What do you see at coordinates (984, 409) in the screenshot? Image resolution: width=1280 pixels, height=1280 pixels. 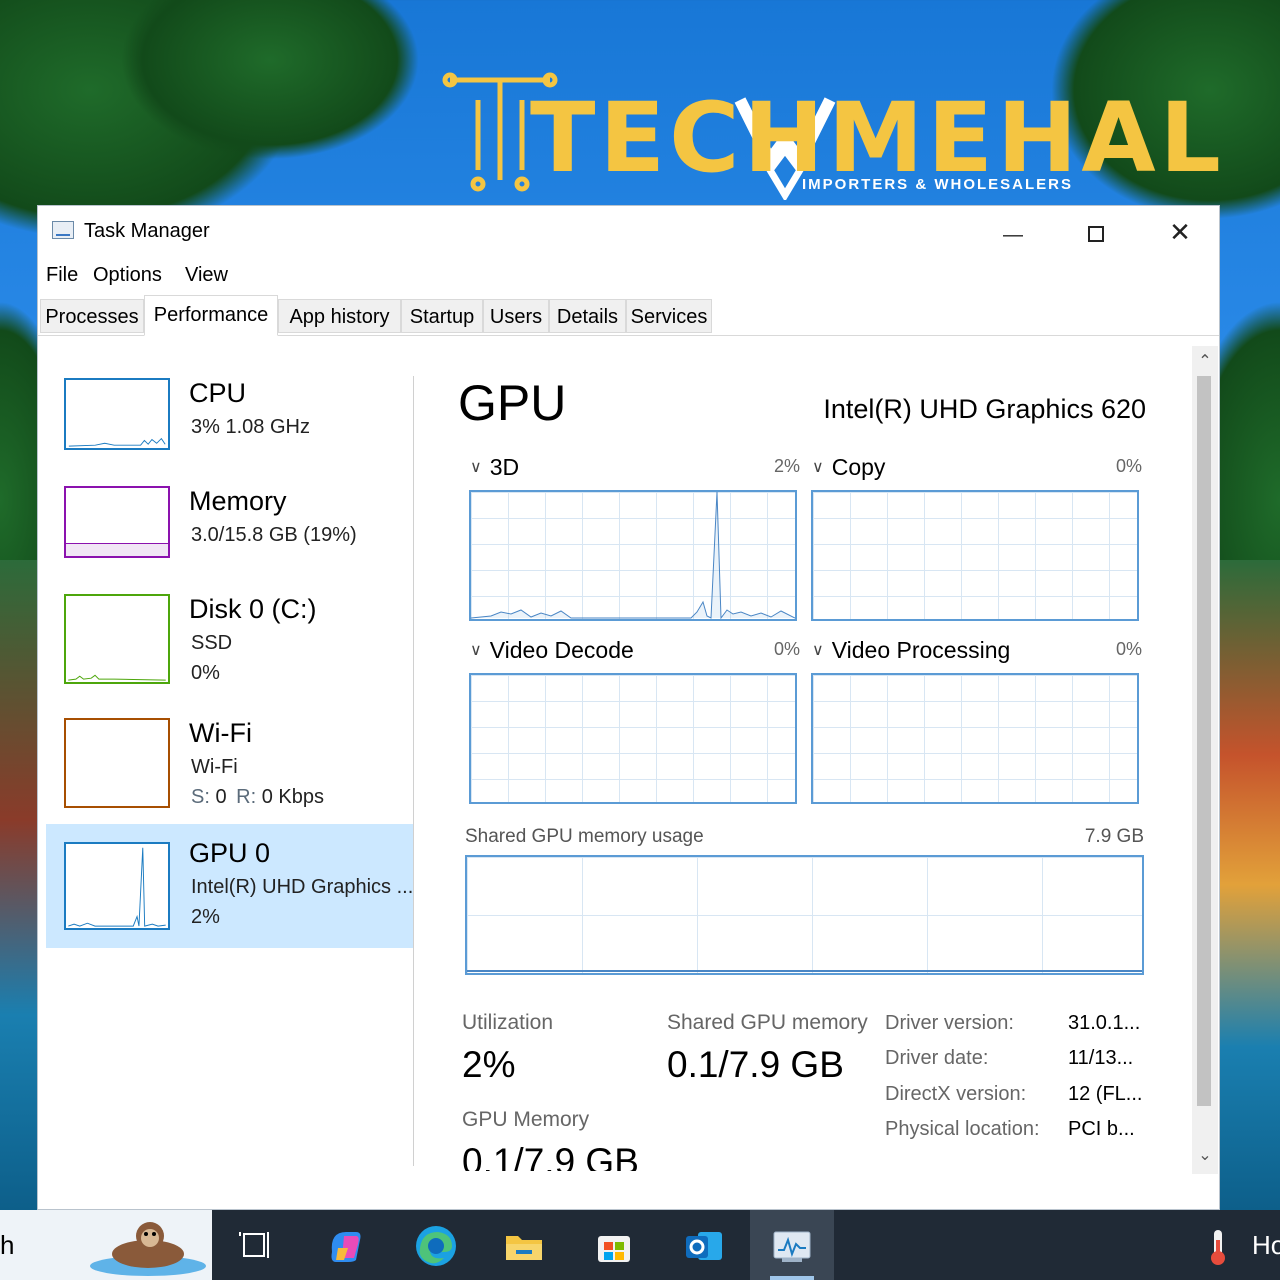 I see `gpu-model-name: Intel(R) UHD Graphics 620` at bounding box center [984, 409].